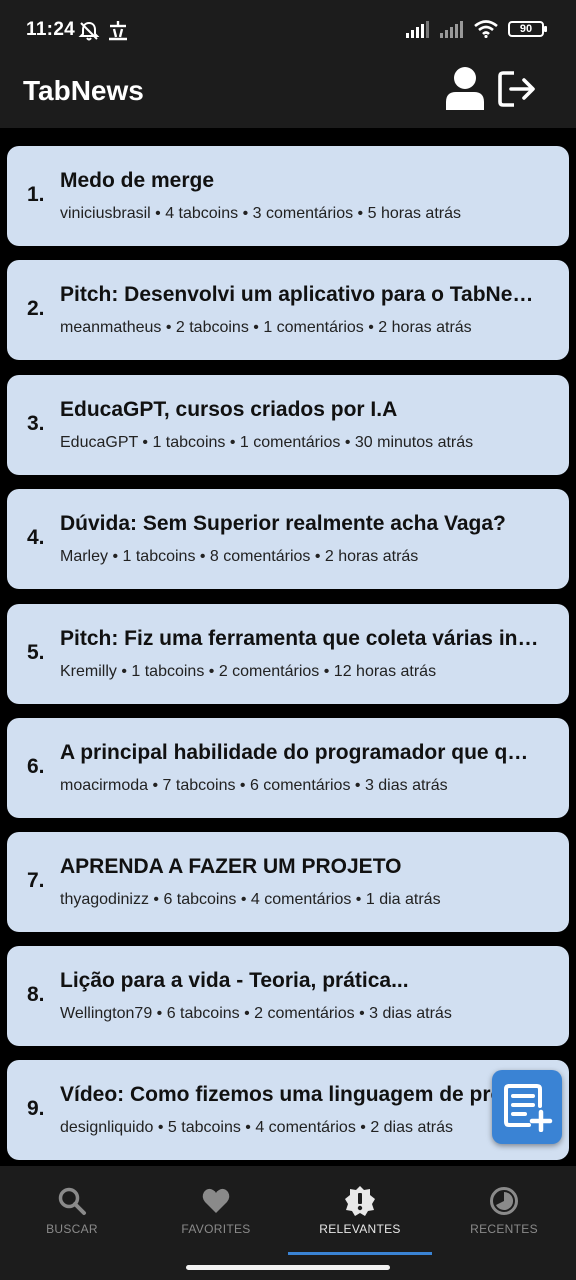 The width and height of the screenshot is (576, 1280). What do you see at coordinates (486, 29) in the screenshot?
I see `wifi-icon` at bounding box center [486, 29].